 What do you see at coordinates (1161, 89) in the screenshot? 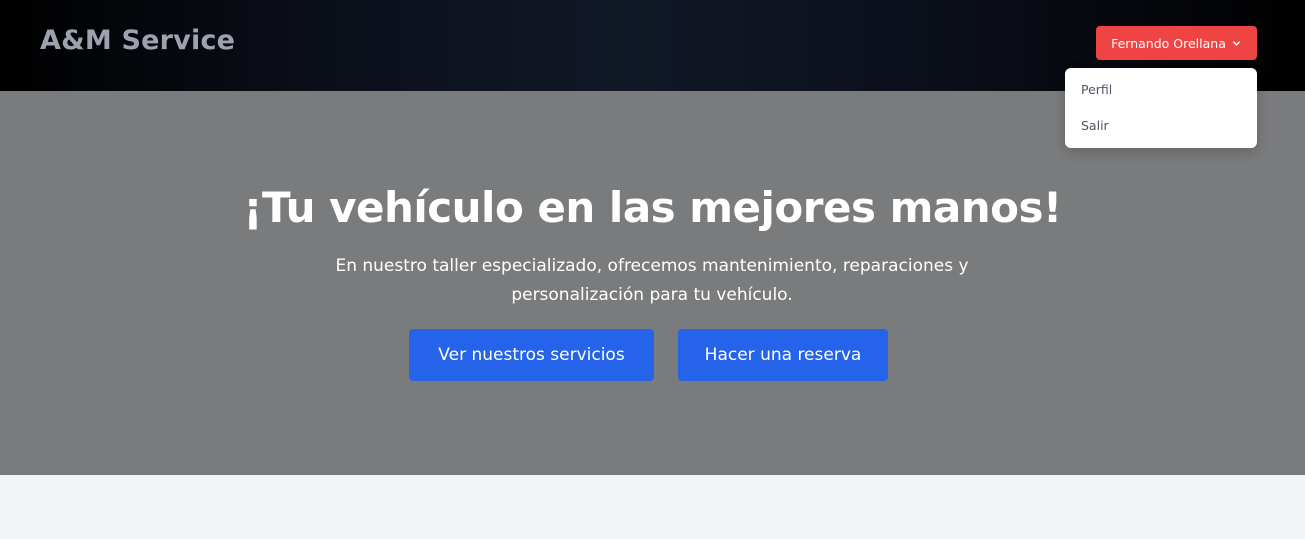
I see `menu-item-profile: Perfil` at bounding box center [1161, 89].